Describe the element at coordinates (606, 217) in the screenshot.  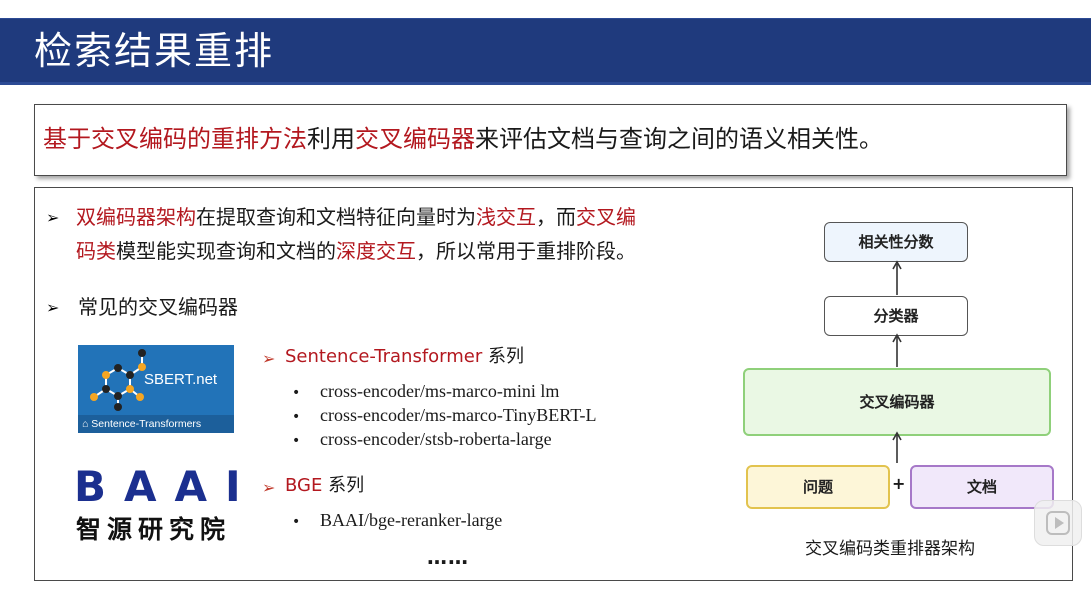
I see `bullet-1-highlight-cross-a: 交叉编` at that location.